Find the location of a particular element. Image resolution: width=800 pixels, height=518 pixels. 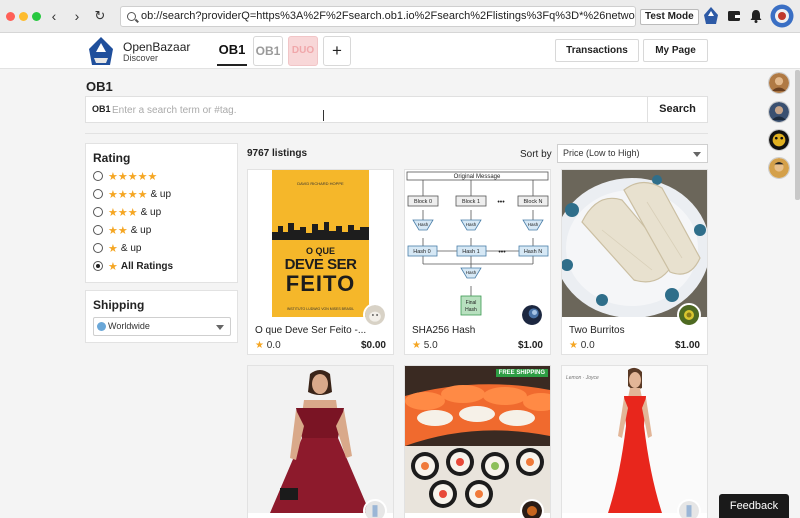

transactions-button: Transactions is located at coordinates (597, 50).